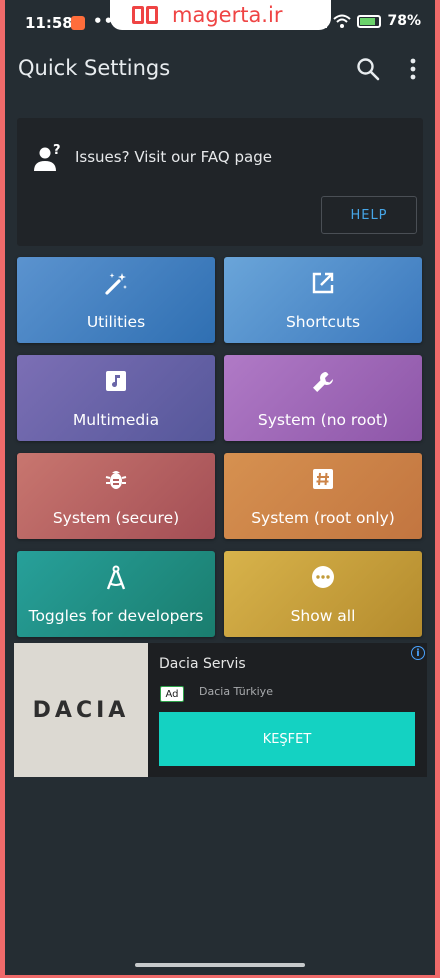 Image resolution: width=440 pixels, height=978 pixels. I want to click on tile-multimedia: Multimedia, so click(116, 398).